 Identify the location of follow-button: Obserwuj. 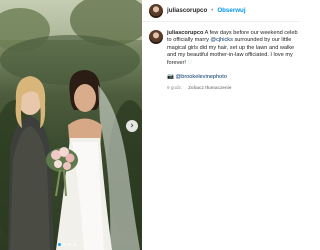
(231, 10).